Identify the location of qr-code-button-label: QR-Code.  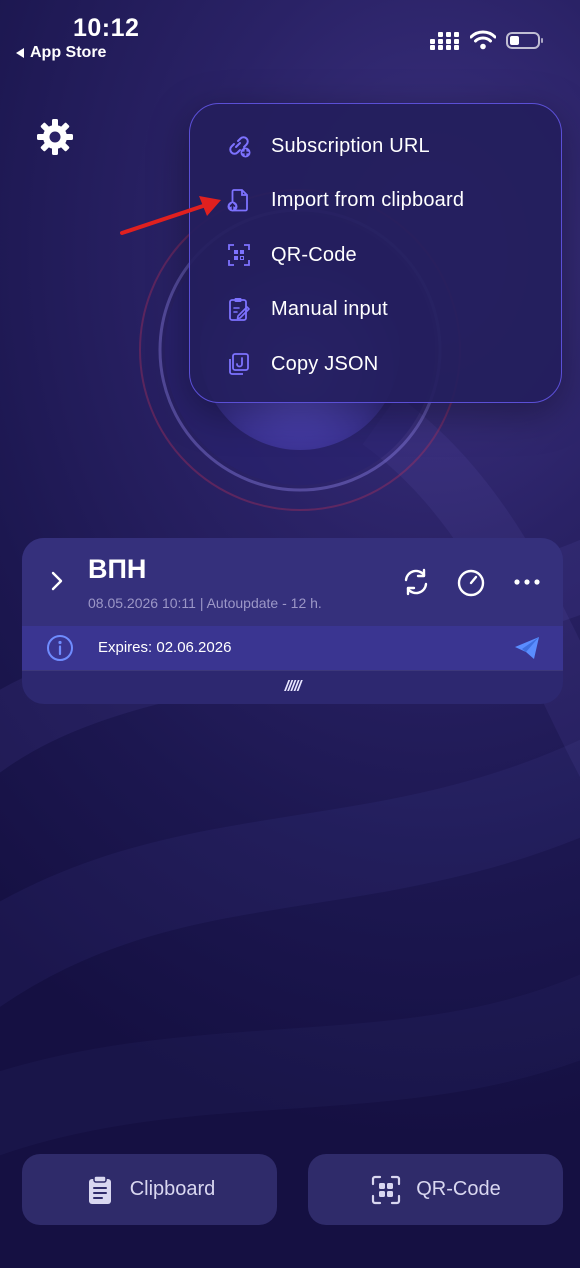
(458, 1189).